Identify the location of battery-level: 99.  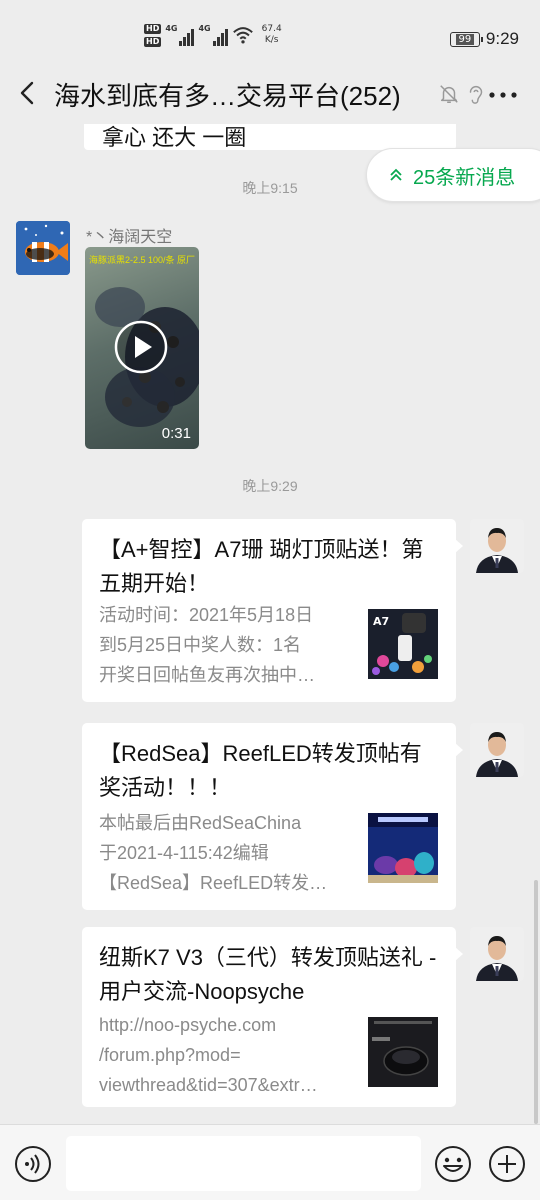
(465, 39).